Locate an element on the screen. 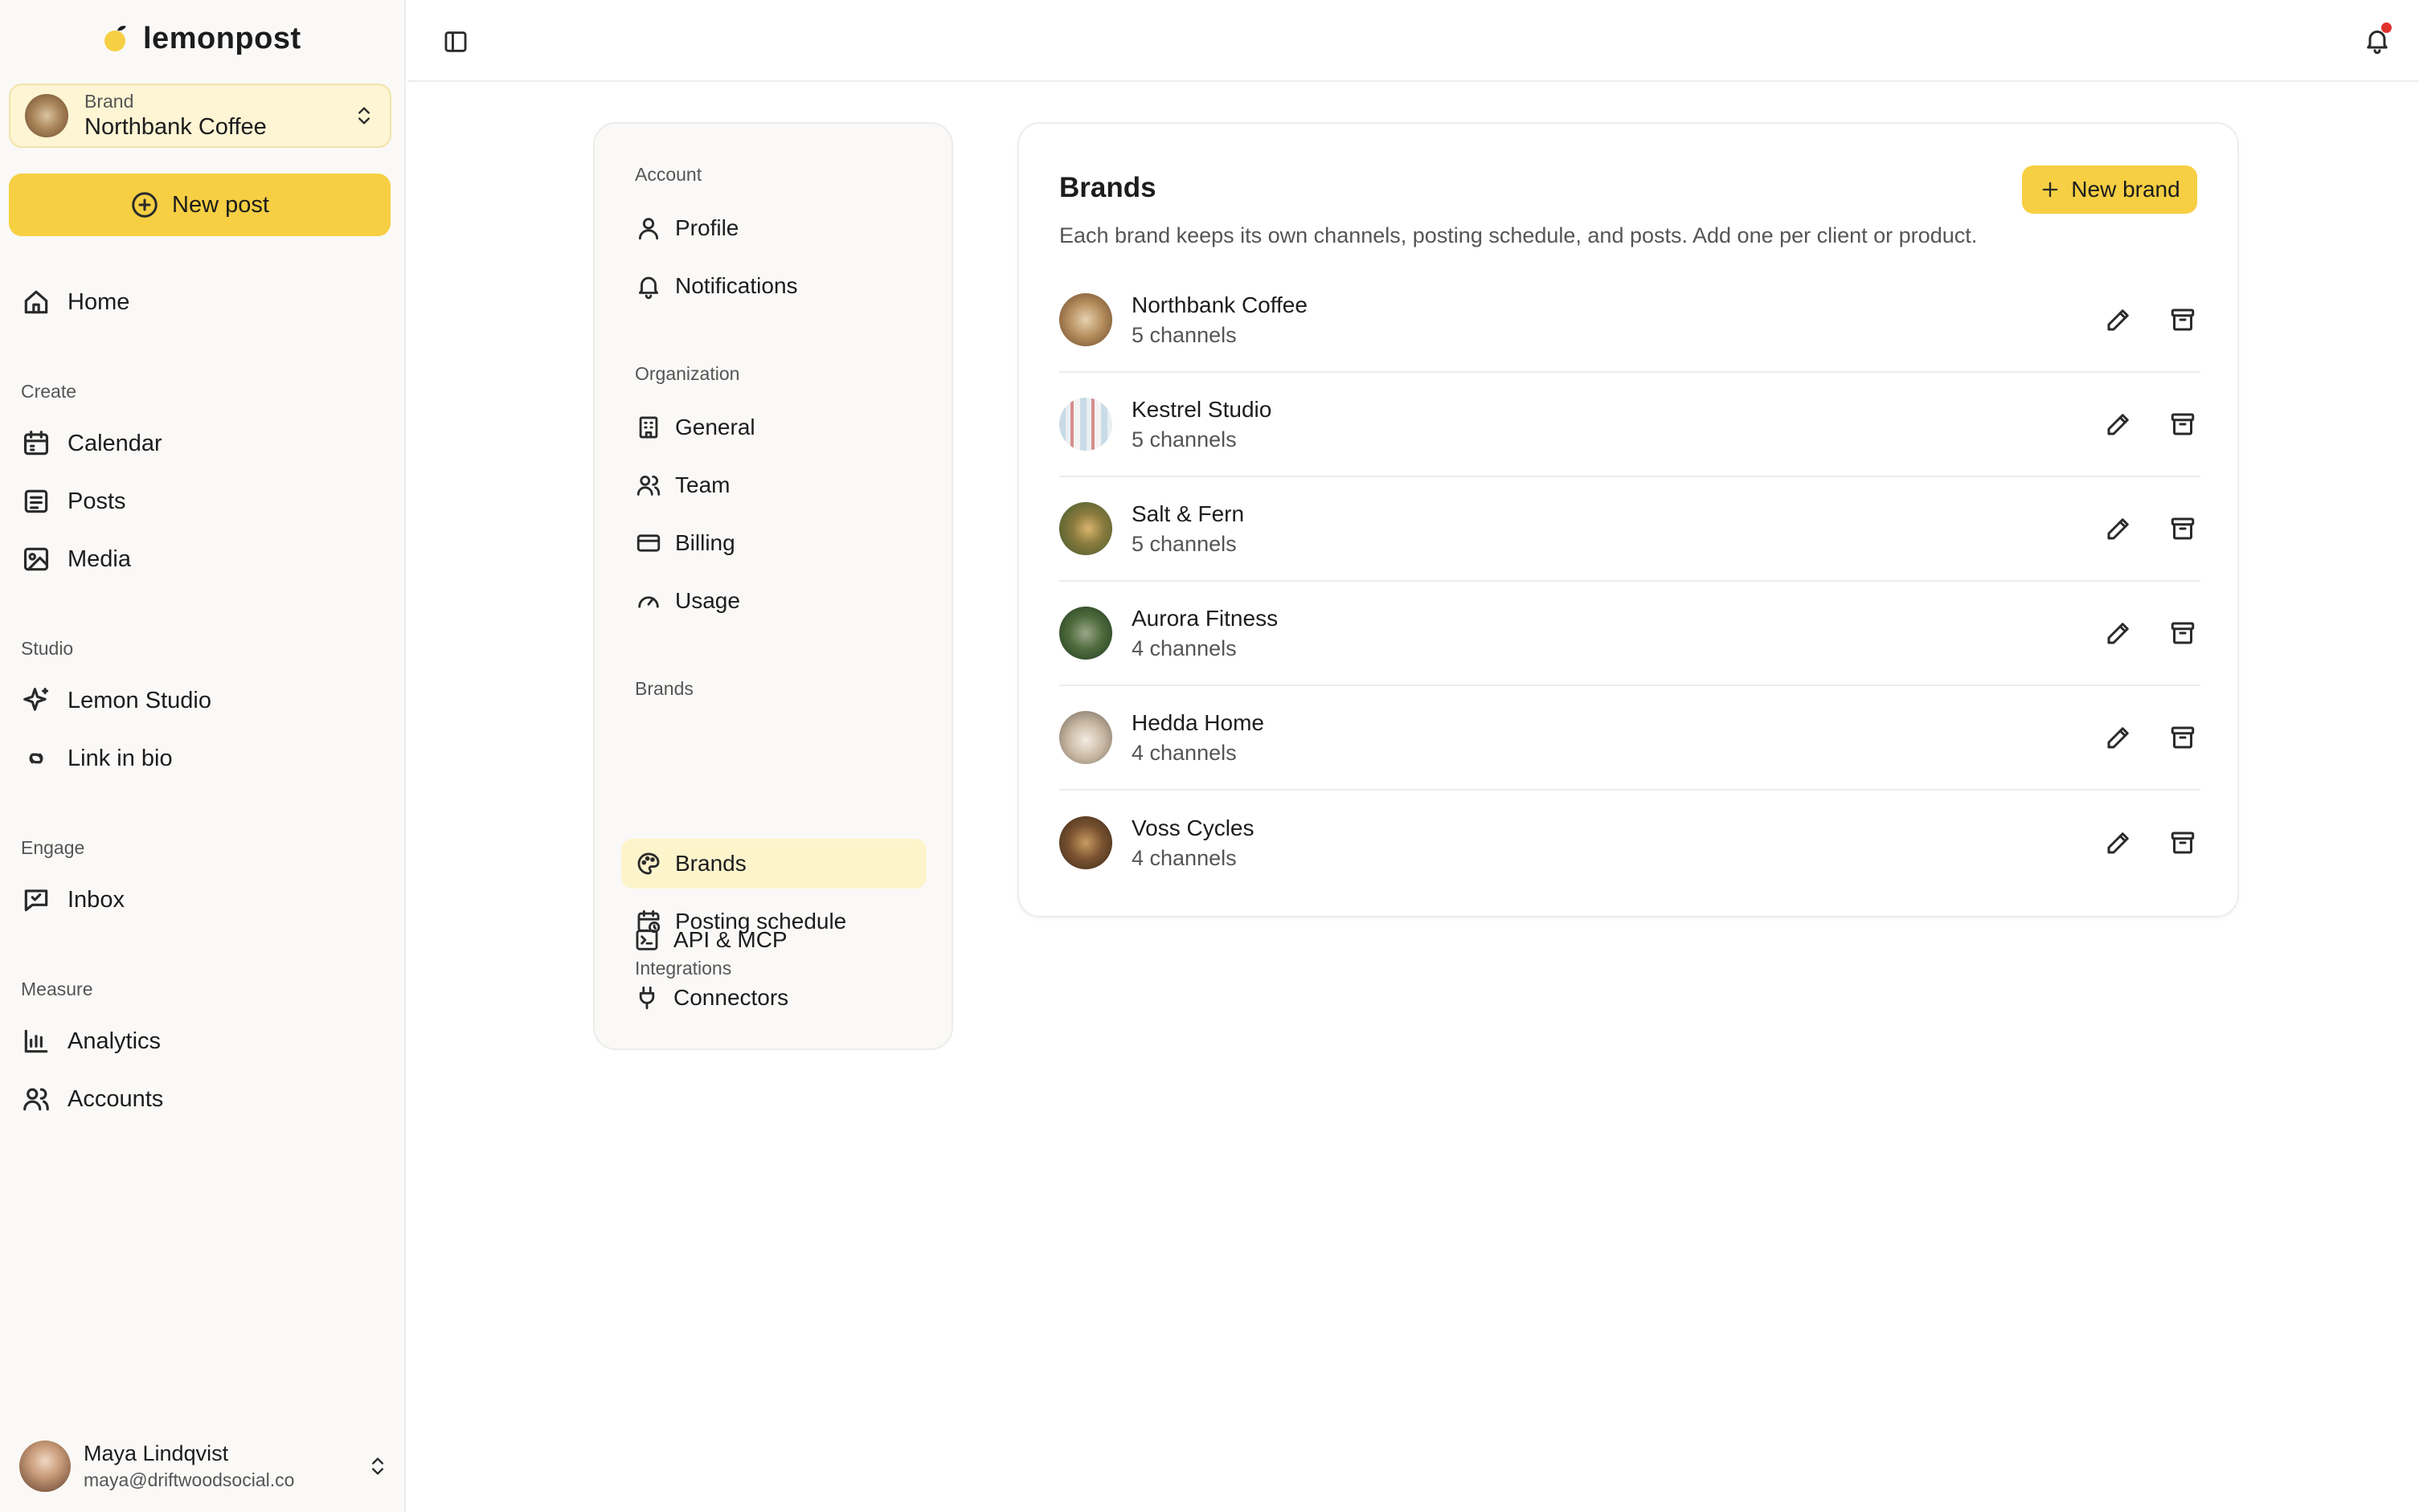 This screenshot has height=1512, width=2419. app-logo: lemonpost is located at coordinates (200, 38).